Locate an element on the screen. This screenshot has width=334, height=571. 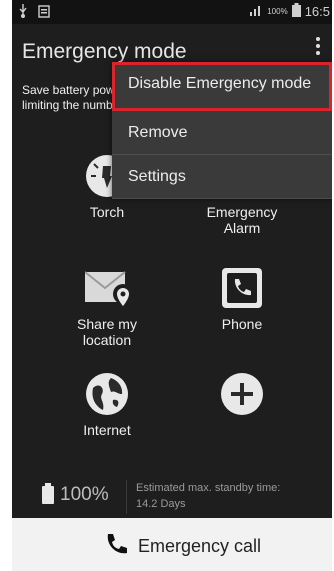
app-internet: Internet is located at coordinates (107, 405).